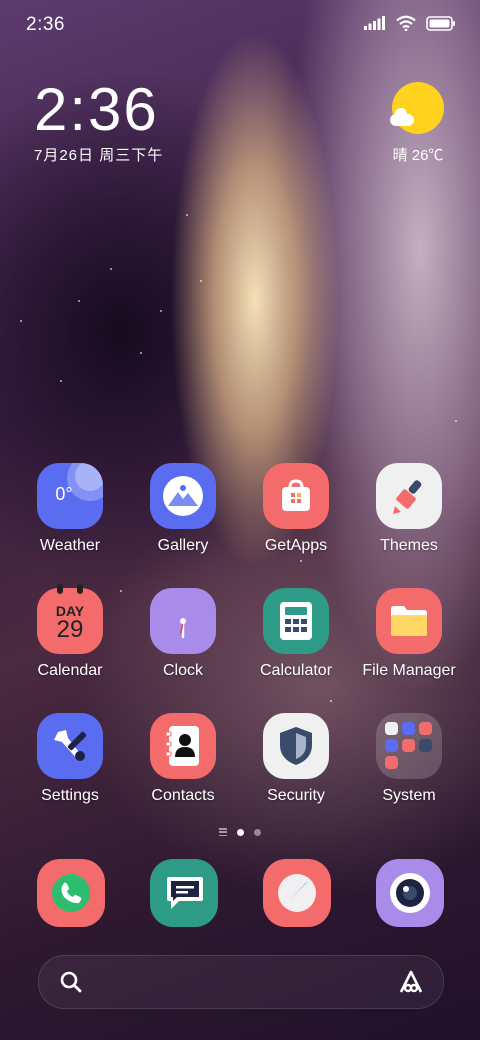 Image resolution: width=480 pixels, height=1040 pixels. I want to click on clock-widget-time: 2:36, so click(96, 109).